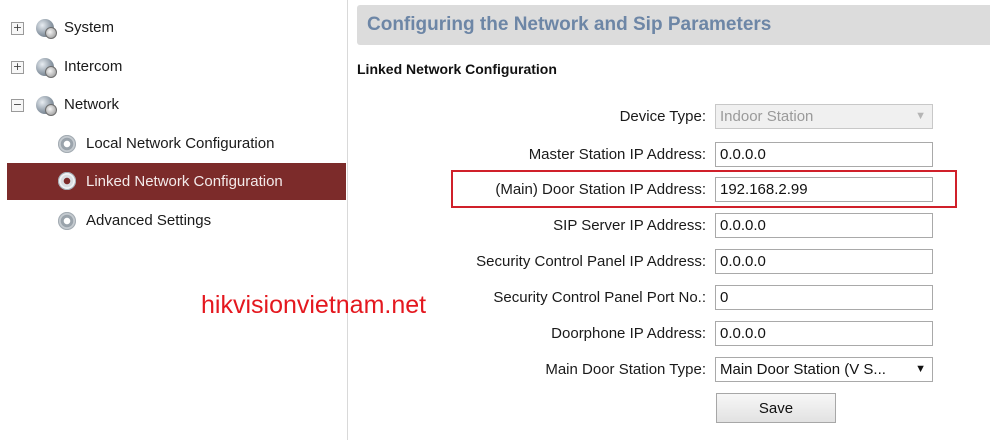 The width and height of the screenshot is (990, 440). I want to click on sidebar-item-linked-network: Linked Network Configuration, so click(176, 181).